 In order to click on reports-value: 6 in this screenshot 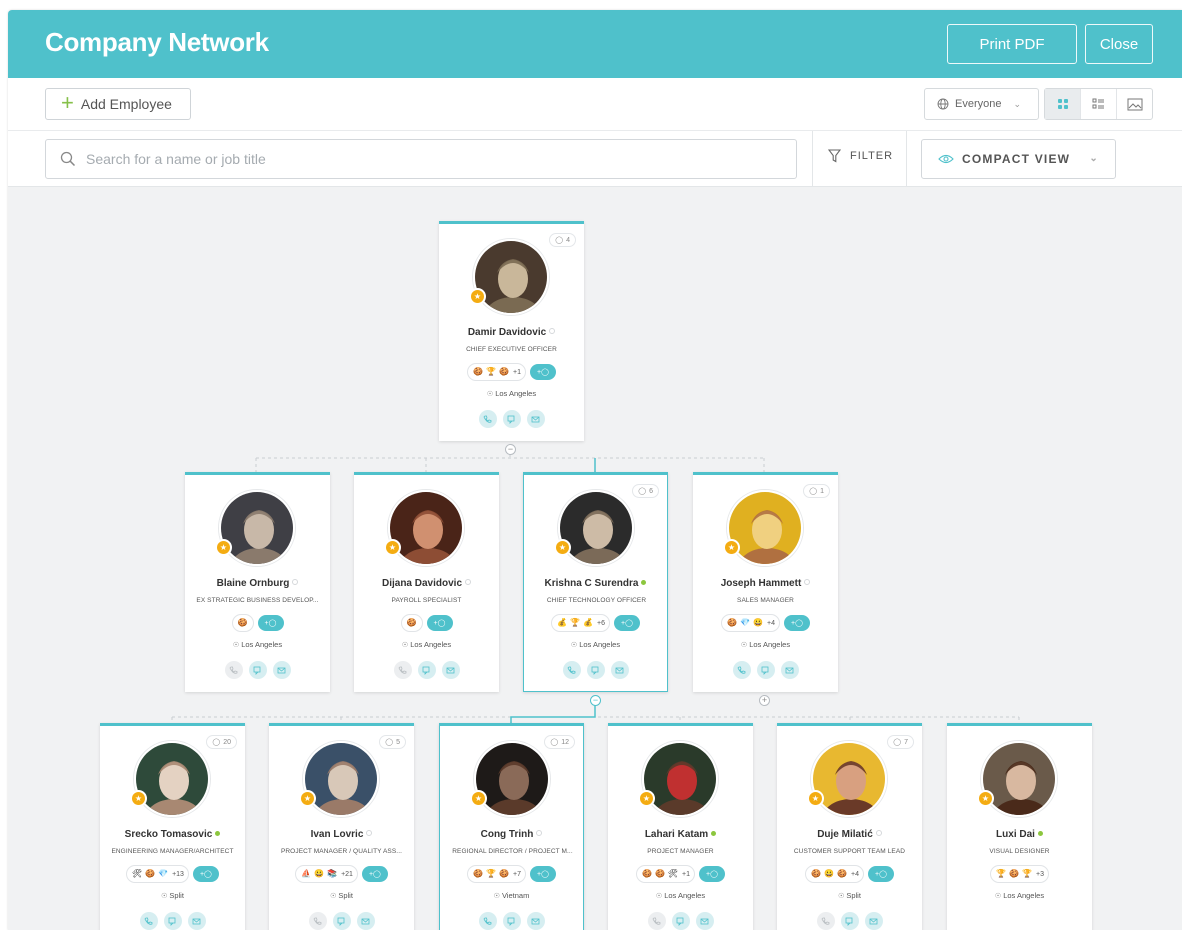, I will do `click(651, 491)`.